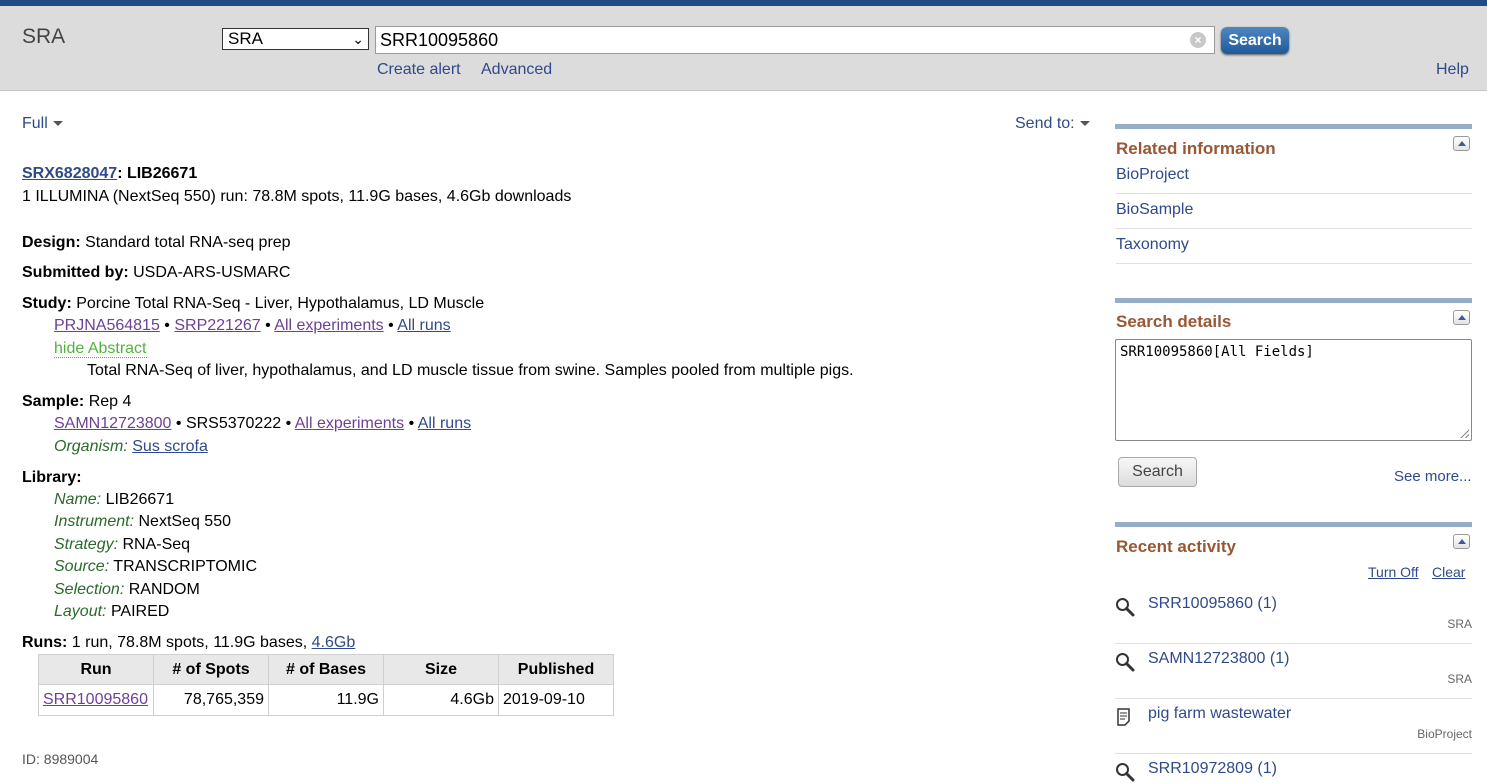 The height and width of the screenshot is (783, 1487). I want to click on library-value: NextSeq 550, so click(184, 521).